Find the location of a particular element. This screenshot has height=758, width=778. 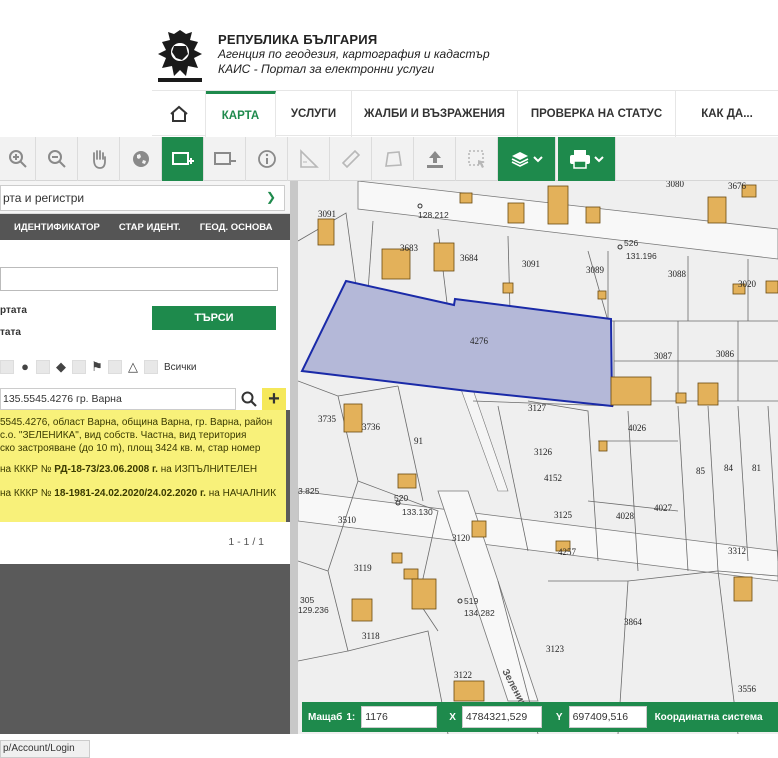

parcel-label: 91 is located at coordinates (418, 441).